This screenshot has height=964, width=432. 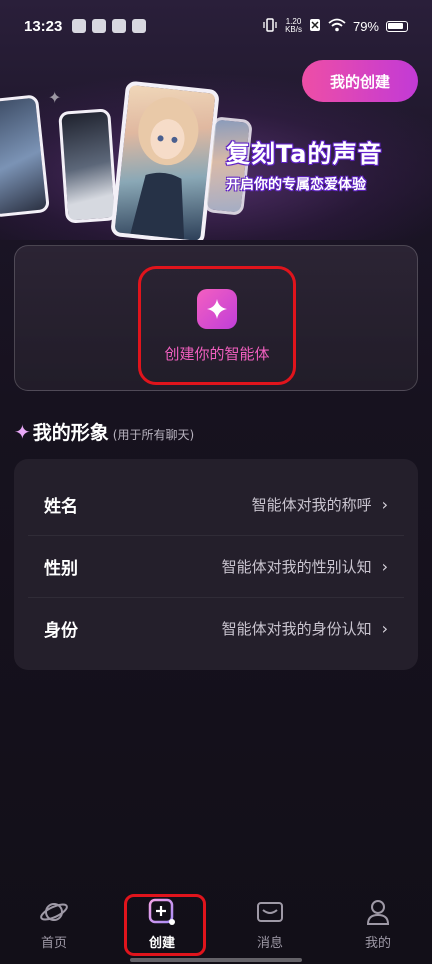 I want to click on status-bar: 13:23 1.20 KB/s 79%, so click(x=216, y=26).